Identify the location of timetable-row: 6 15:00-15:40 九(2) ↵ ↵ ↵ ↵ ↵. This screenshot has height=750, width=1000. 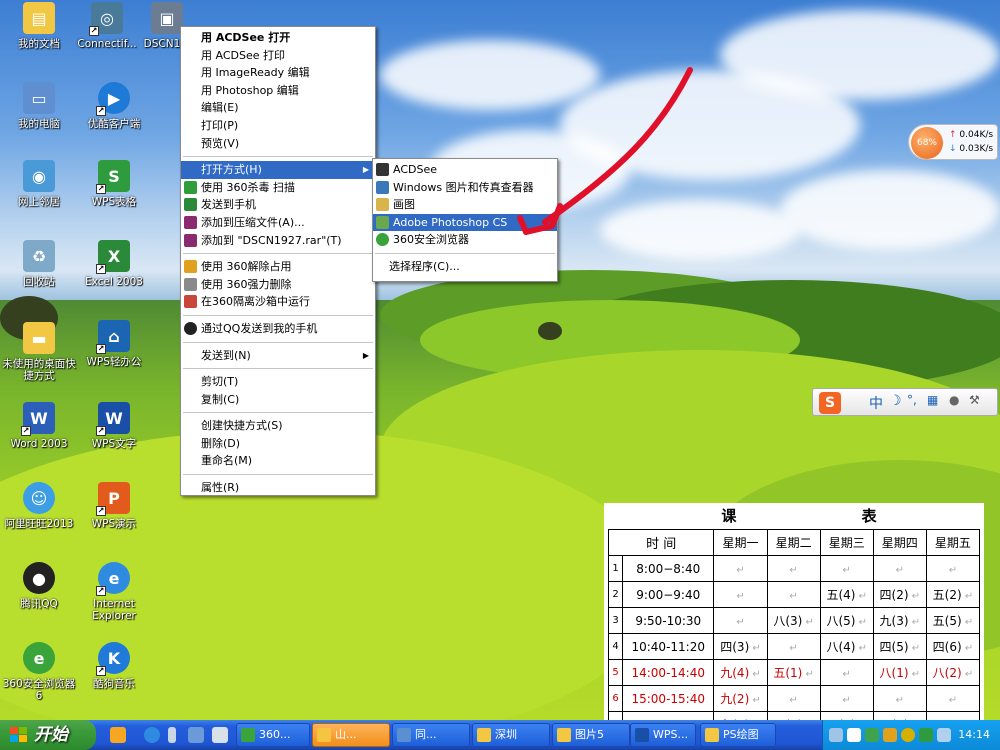
(794, 698).